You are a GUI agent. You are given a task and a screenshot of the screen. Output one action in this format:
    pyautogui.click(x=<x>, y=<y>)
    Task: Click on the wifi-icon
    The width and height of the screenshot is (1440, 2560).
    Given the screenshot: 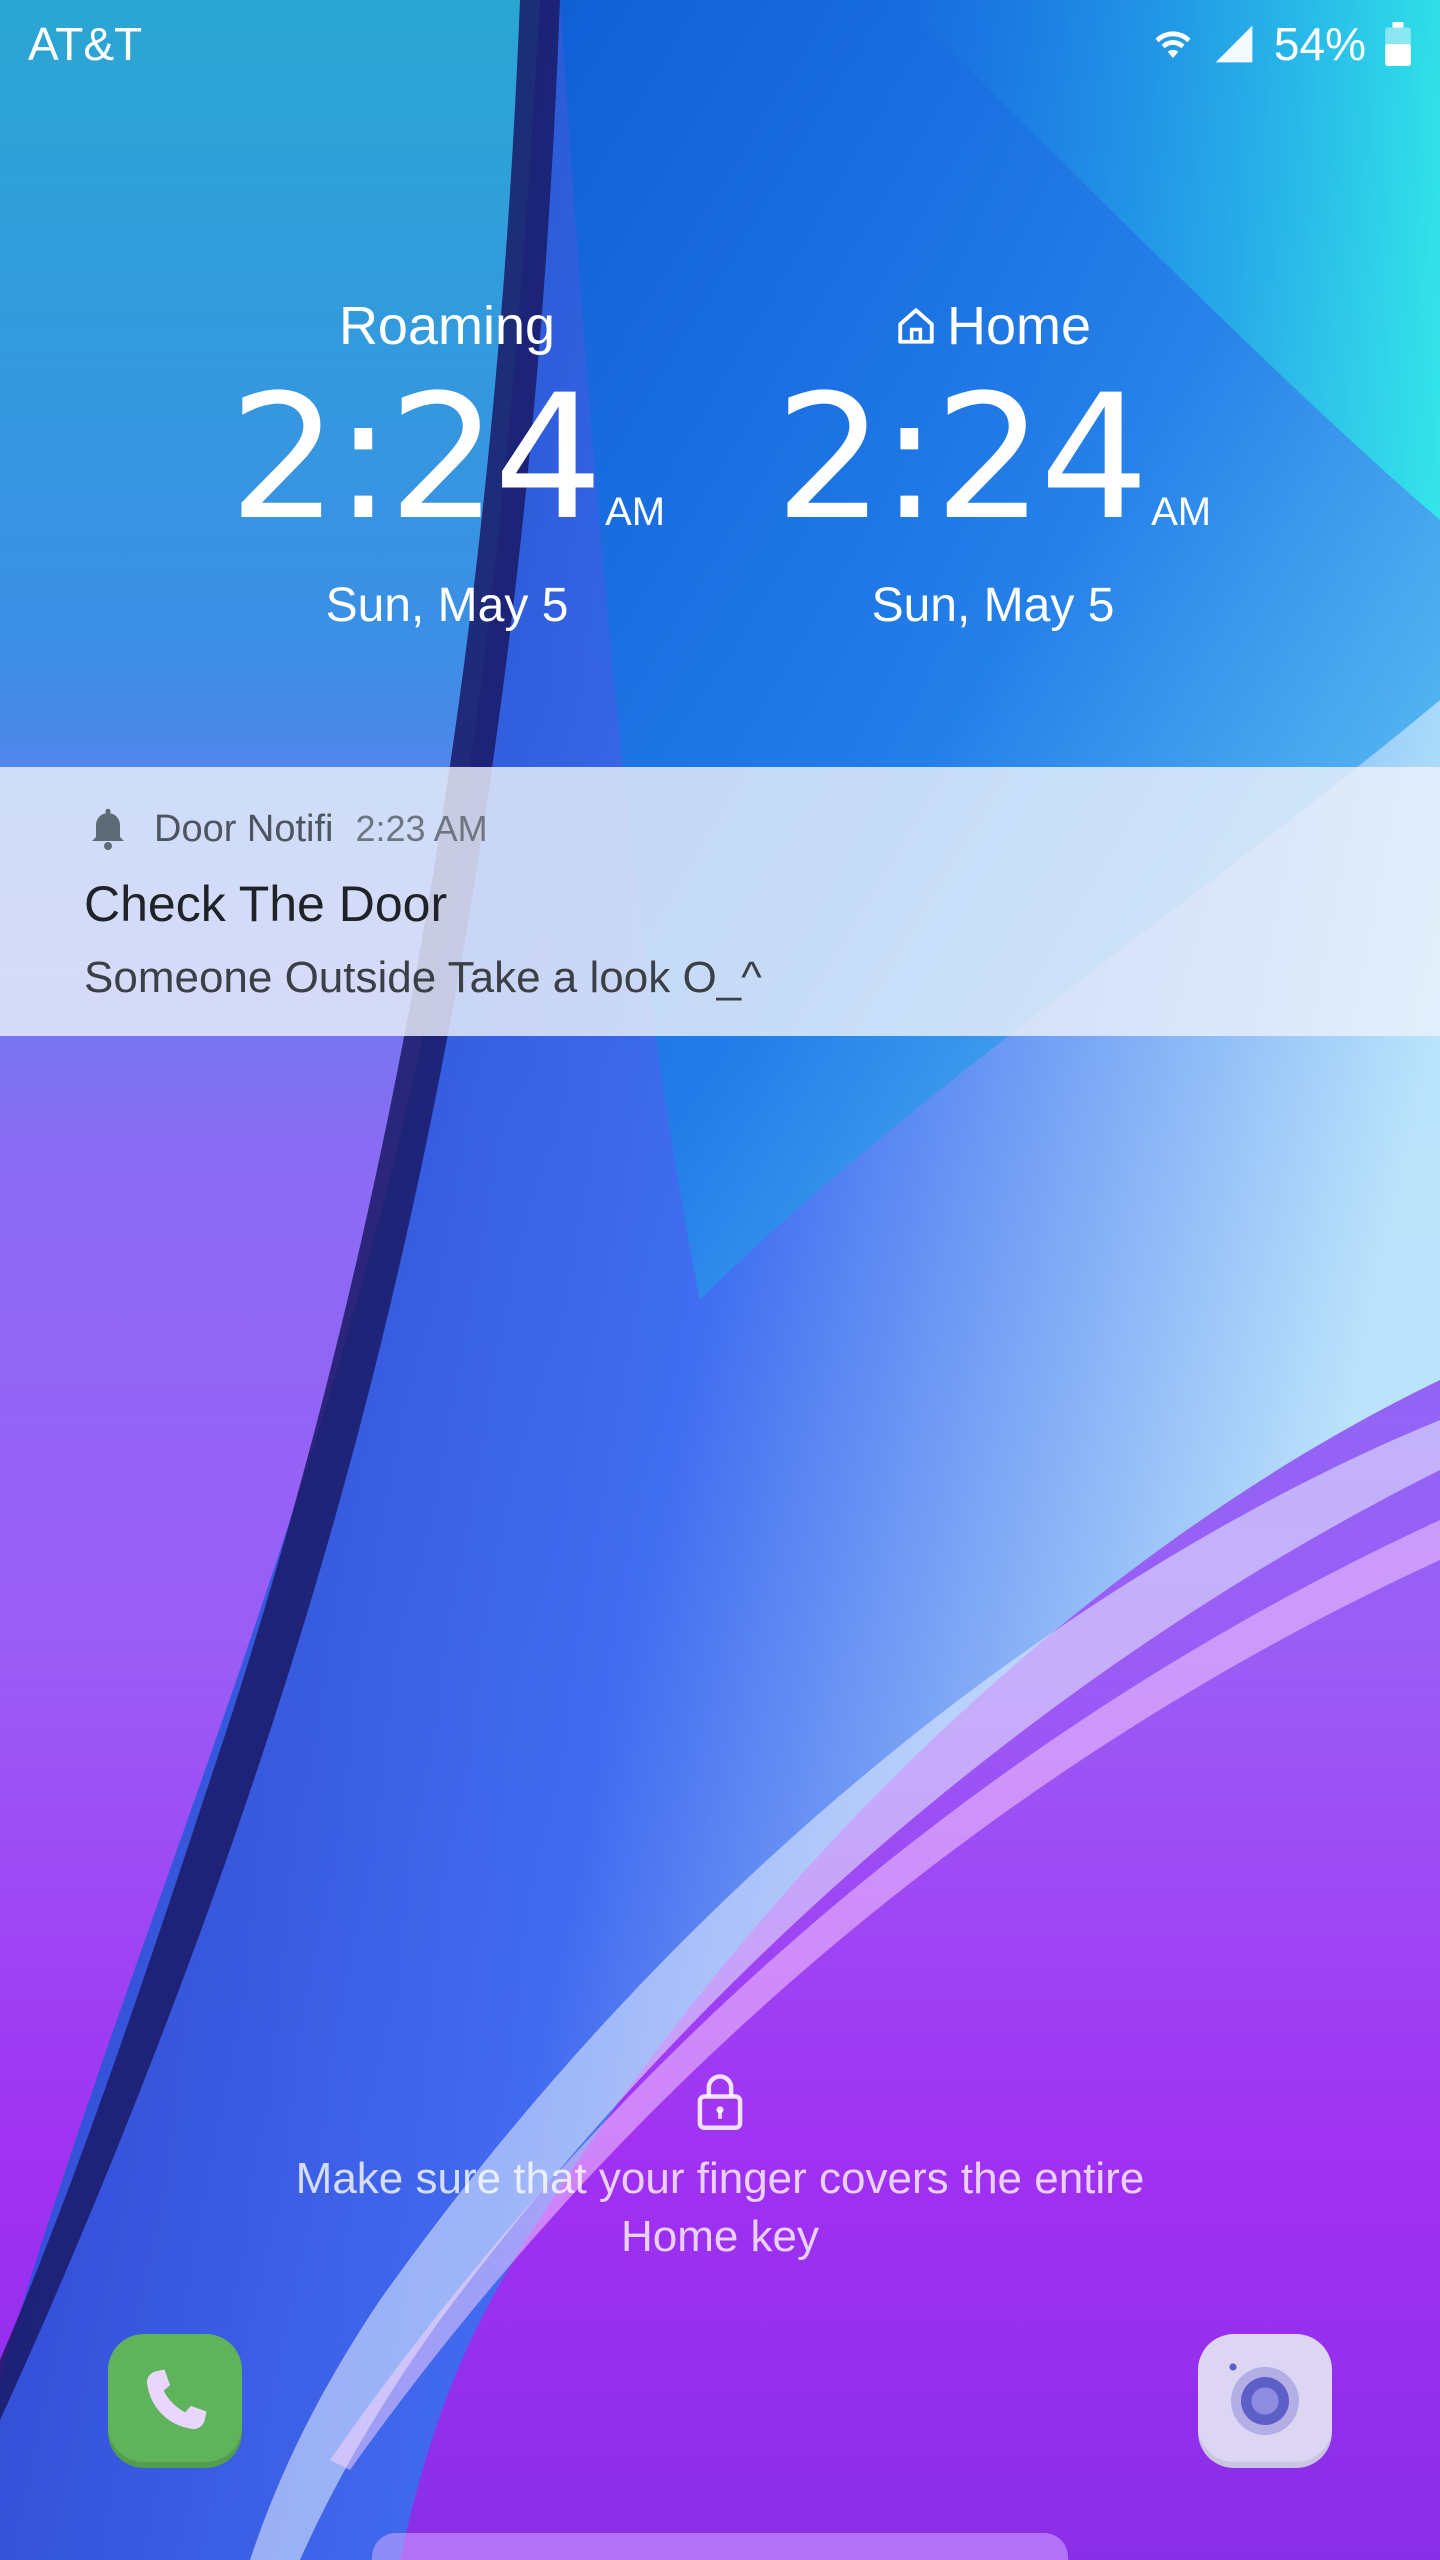 What is the action you would take?
    pyautogui.click(x=1173, y=44)
    